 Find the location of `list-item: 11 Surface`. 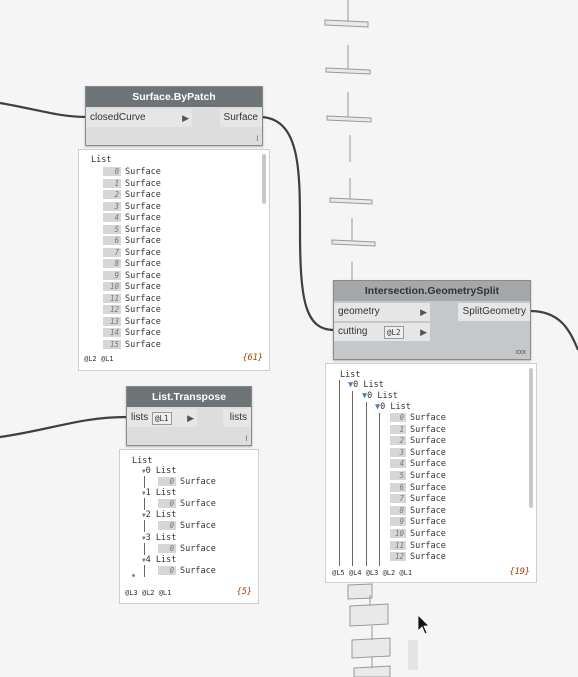

list-item: 11 Surface is located at coordinates (132, 299).